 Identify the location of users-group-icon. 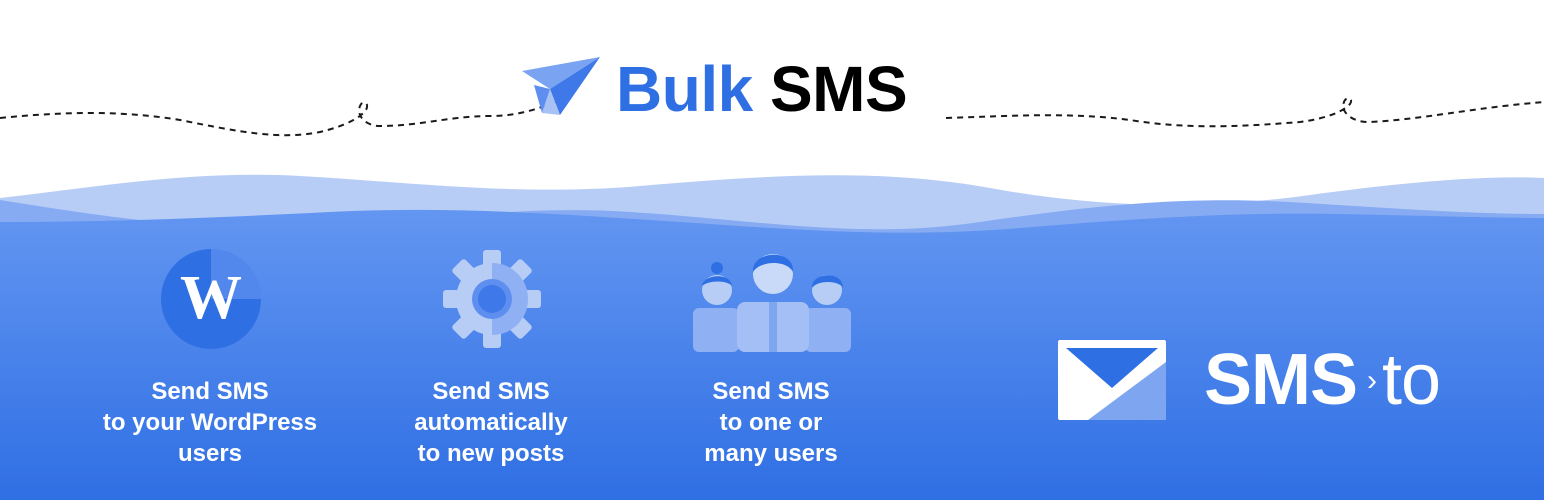
(772, 303).